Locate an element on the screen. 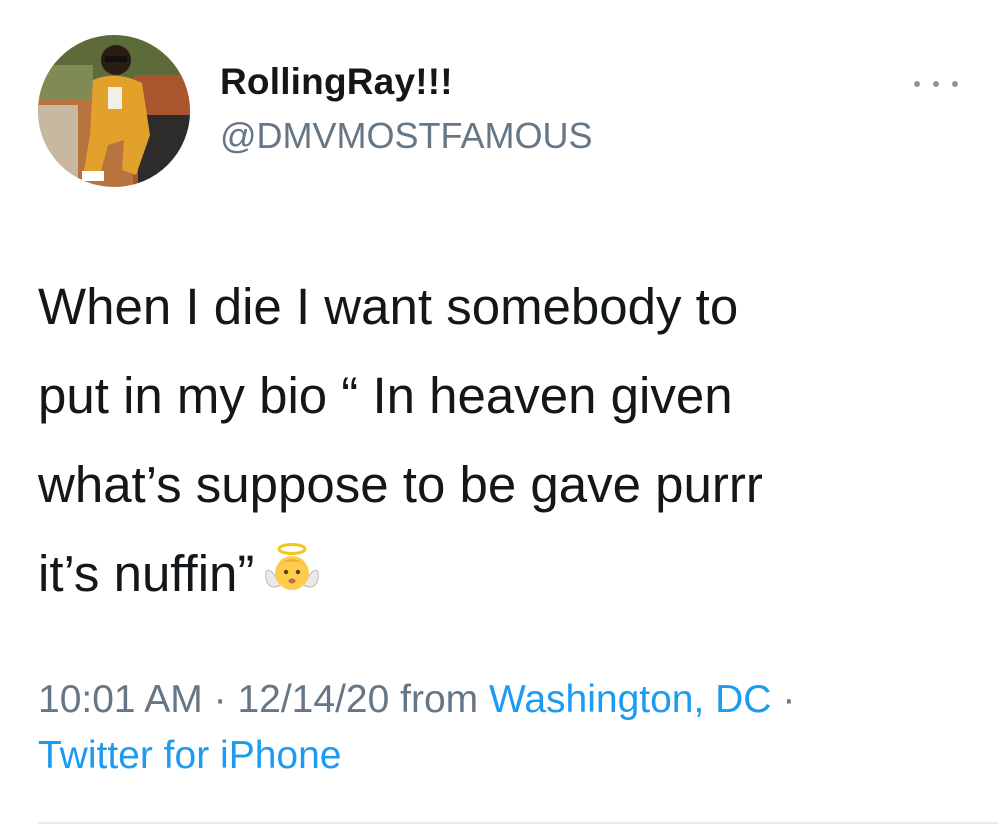  tweet-time: 10:01 AM is located at coordinates (120, 699).